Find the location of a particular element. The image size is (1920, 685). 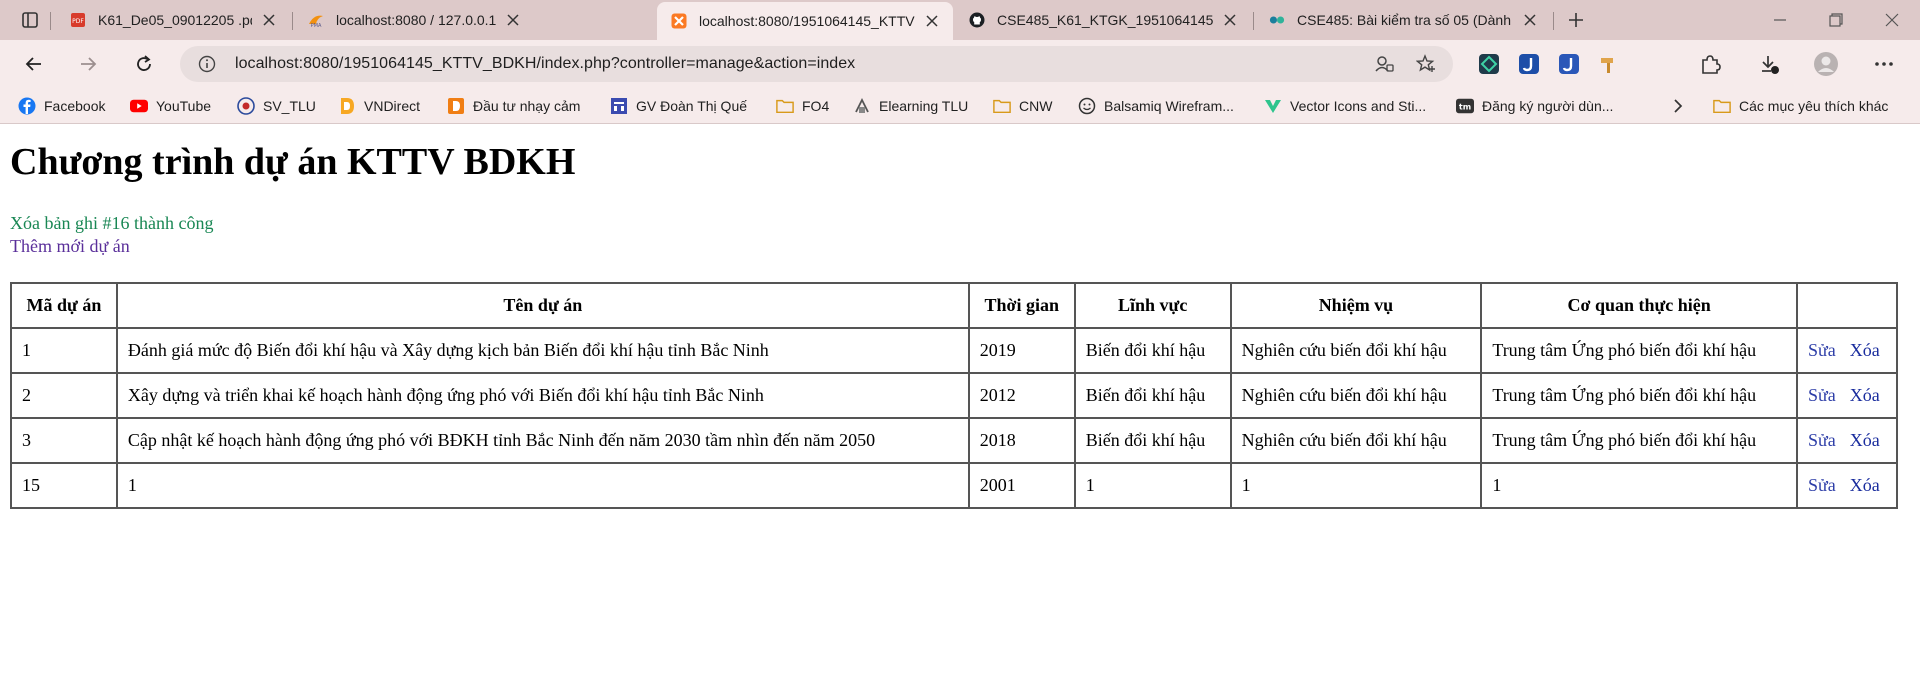

restore-icon is located at coordinates (1836, 20).